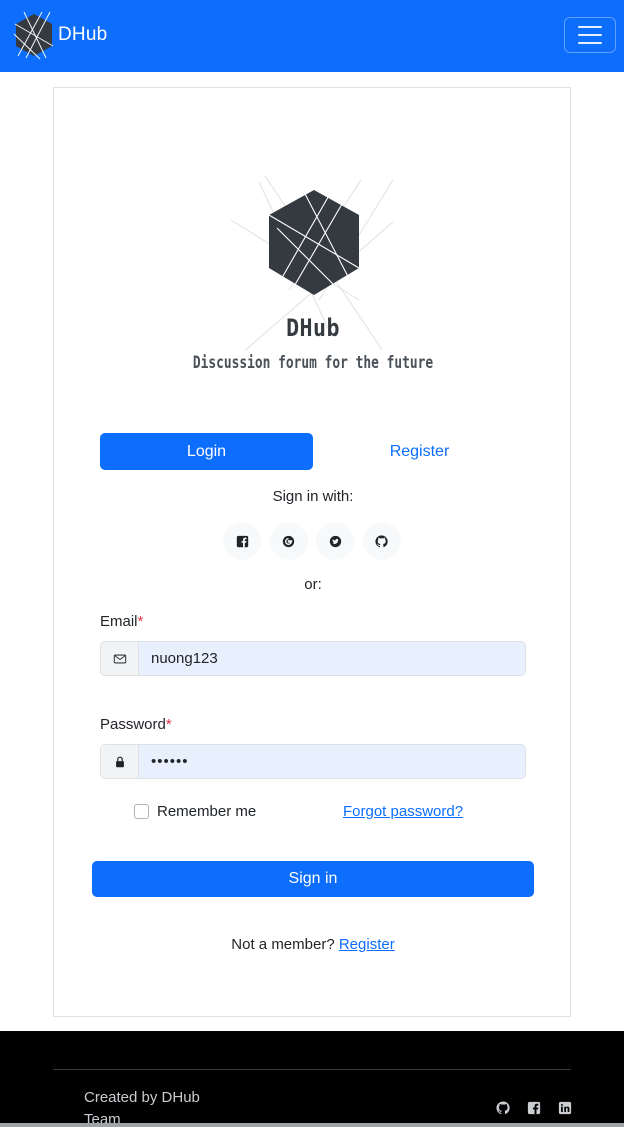  Describe the element at coordinates (313, 879) in the screenshot. I see `sign-in-button: Sign in` at that location.